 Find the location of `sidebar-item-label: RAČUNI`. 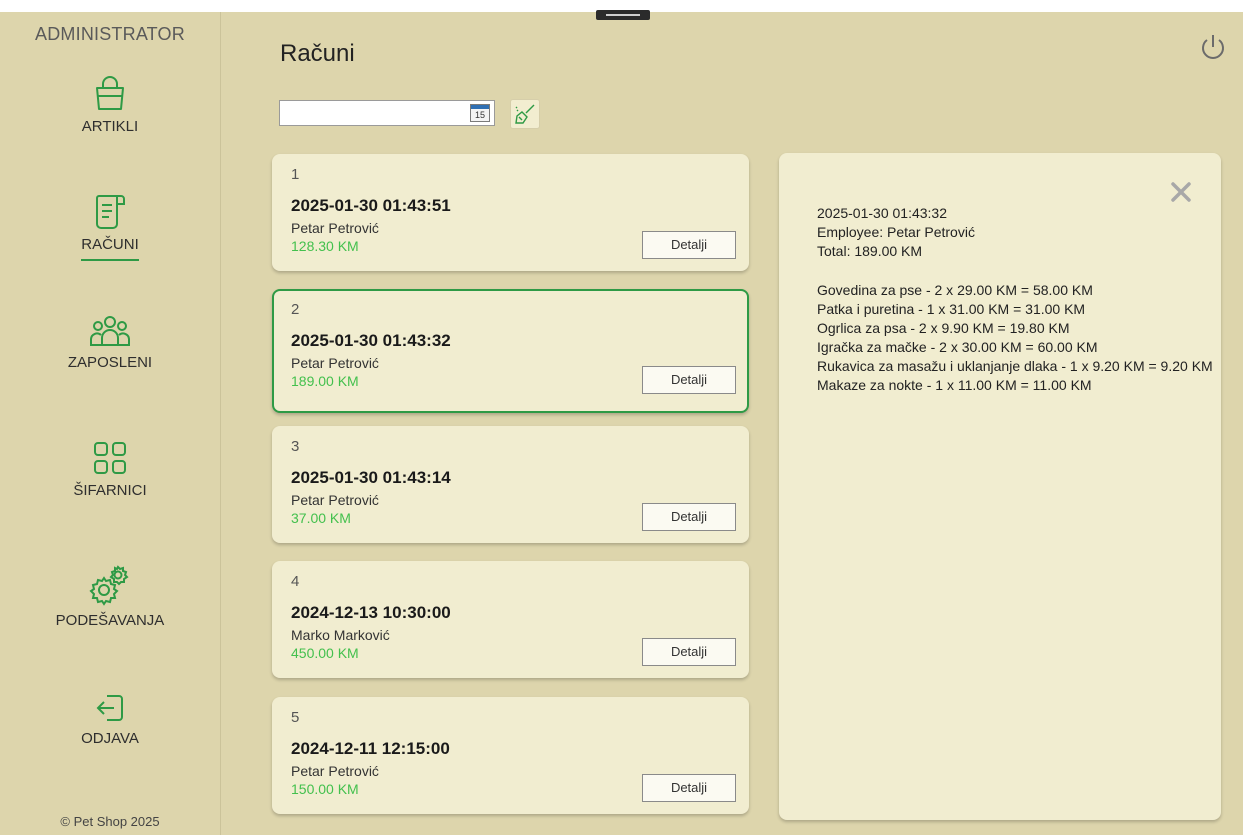

sidebar-item-label: RAČUNI is located at coordinates (110, 248).